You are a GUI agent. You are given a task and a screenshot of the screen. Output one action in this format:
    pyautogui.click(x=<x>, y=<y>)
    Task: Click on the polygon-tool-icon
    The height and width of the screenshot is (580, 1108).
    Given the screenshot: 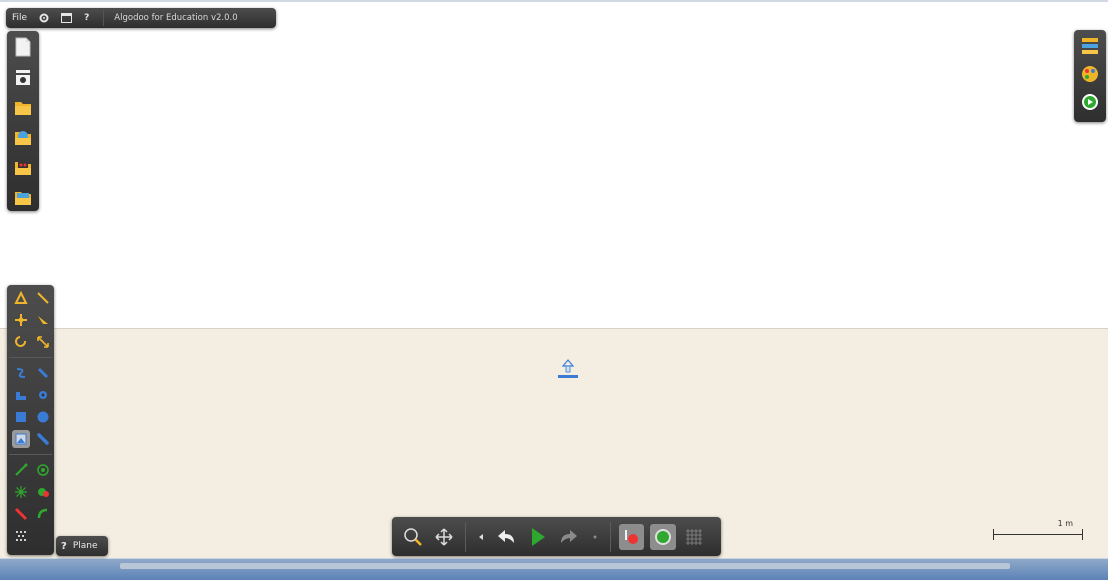 What is the action you would take?
    pyautogui.click(x=21, y=439)
    